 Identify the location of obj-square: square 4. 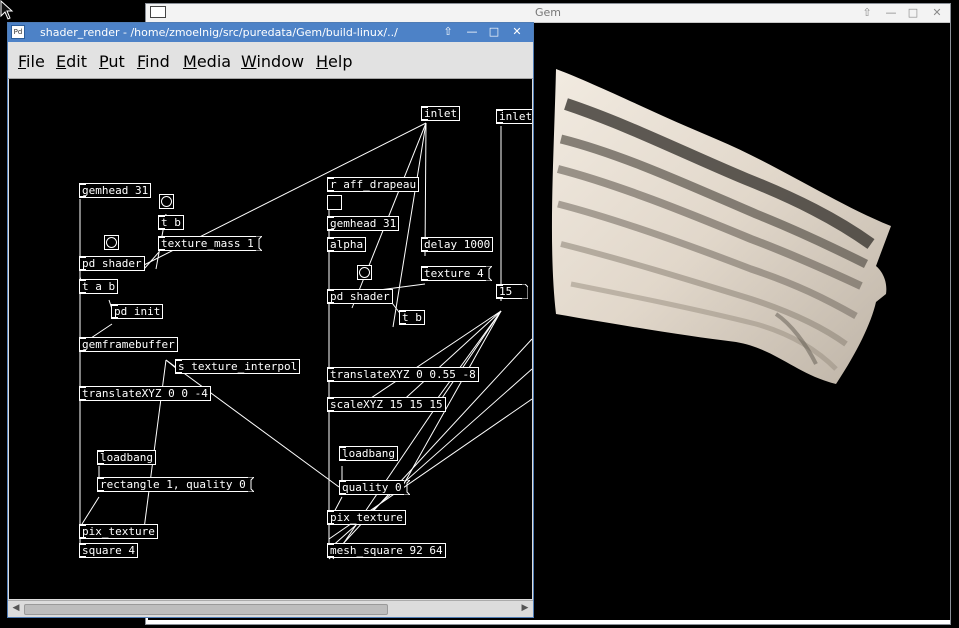
(108, 550).